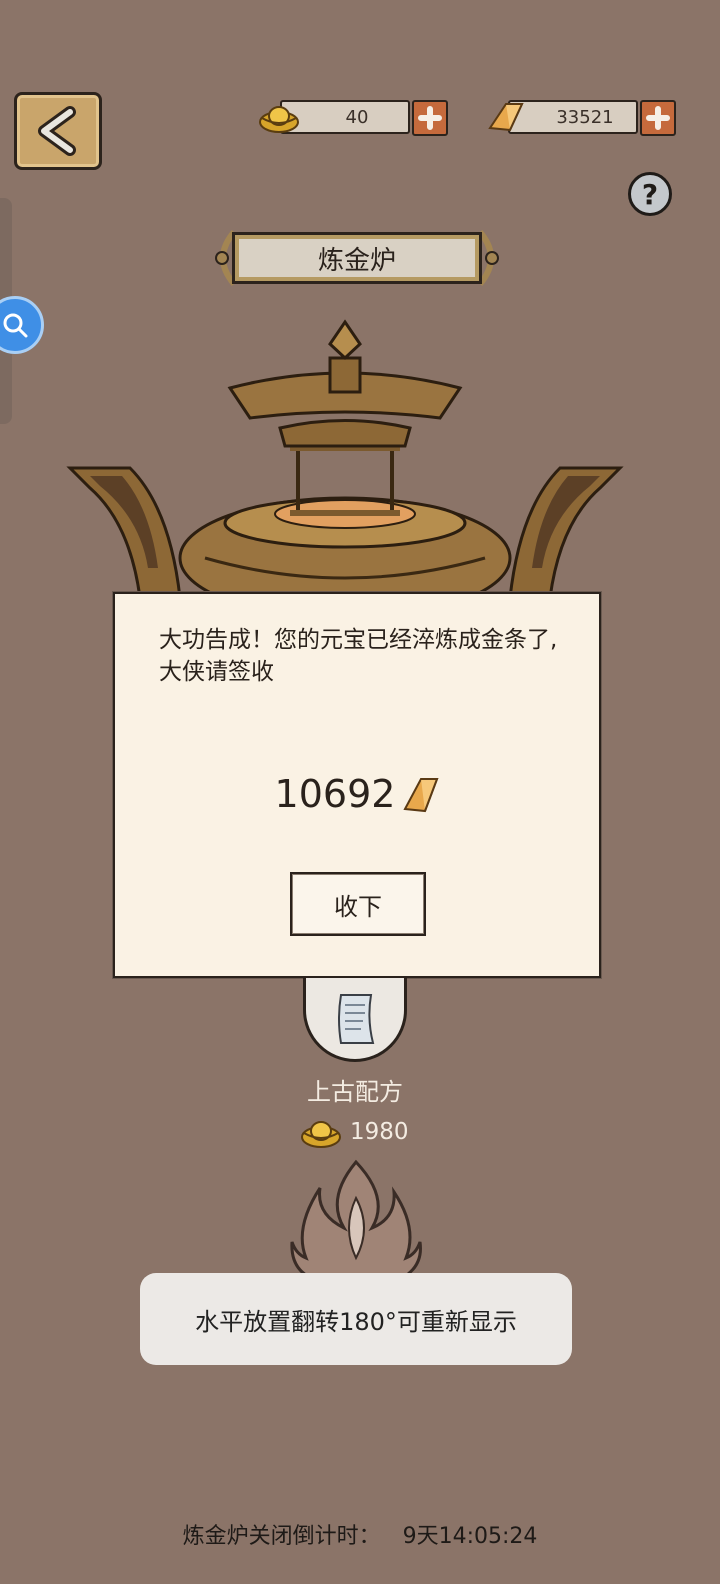 This screenshot has width=720, height=1584. I want to click on add-gold-bar-button, so click(658, 118).